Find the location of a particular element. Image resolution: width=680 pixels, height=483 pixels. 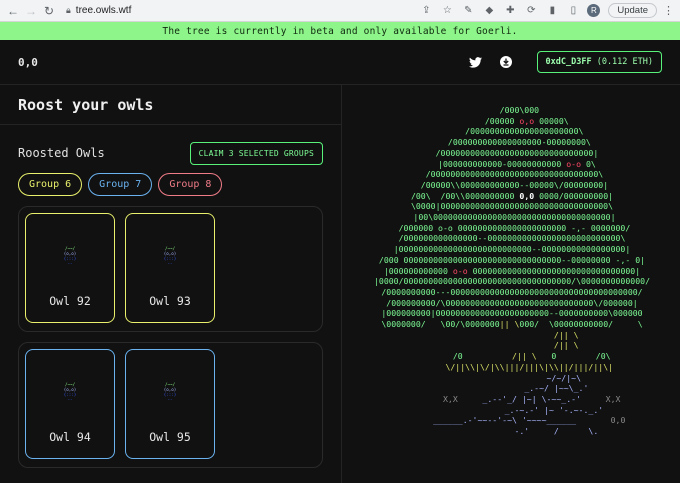

claim-groups-button: CLAIM 3 SELECTED GROUPS is located at coordinates (256, 153).